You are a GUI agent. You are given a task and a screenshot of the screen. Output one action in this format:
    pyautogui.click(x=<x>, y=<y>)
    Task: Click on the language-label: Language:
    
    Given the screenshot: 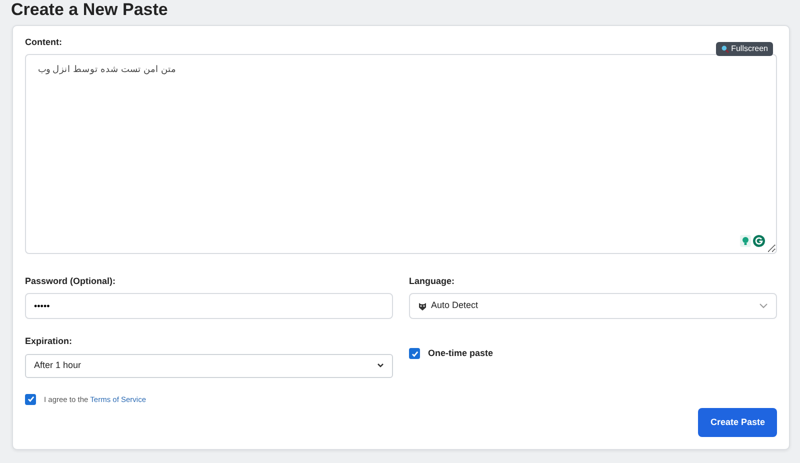 What is the action you would take?
    pyautogui.click(x=432, y=281)
    